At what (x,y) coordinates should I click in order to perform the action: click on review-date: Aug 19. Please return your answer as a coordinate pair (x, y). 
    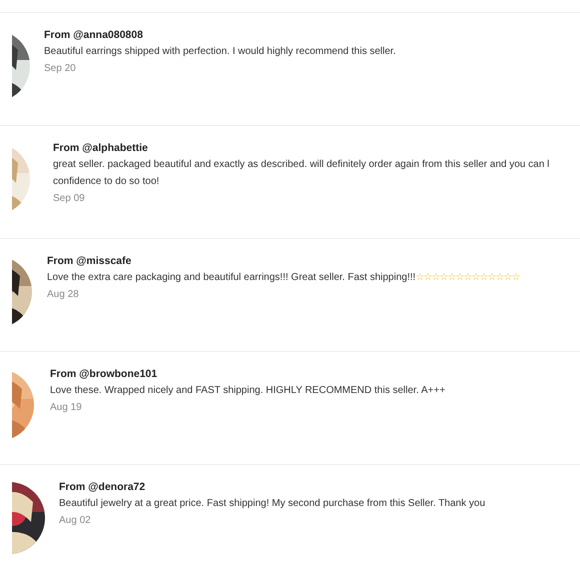
    Looking at the image, I should click on (66, 408).